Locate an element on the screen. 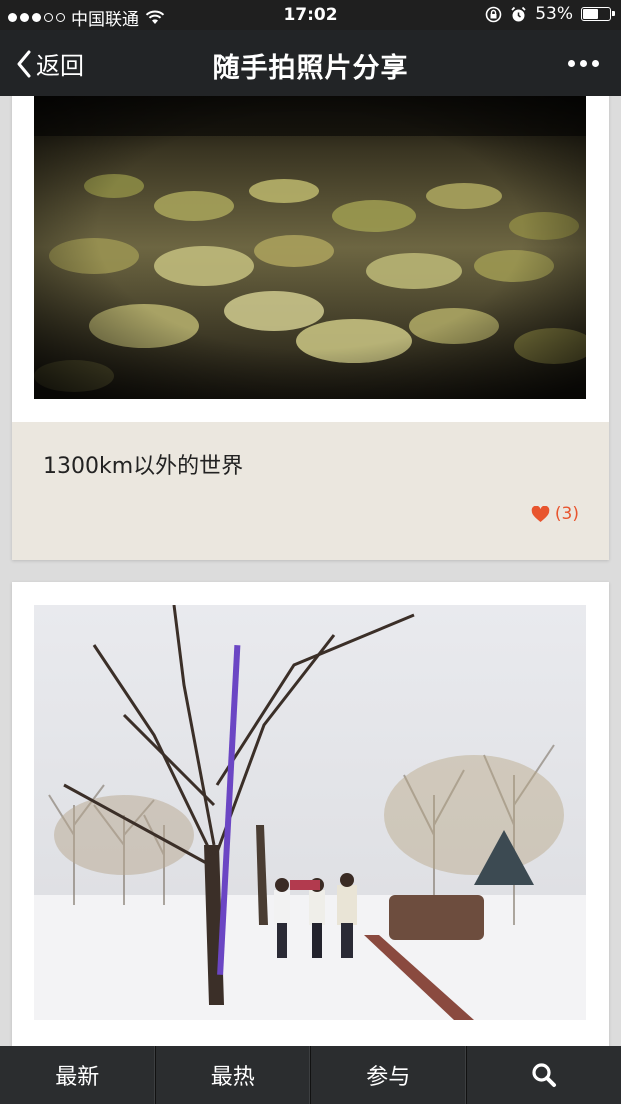  post-caption: 1300km以外的世界 (3) is located at coordinates (310, 491).